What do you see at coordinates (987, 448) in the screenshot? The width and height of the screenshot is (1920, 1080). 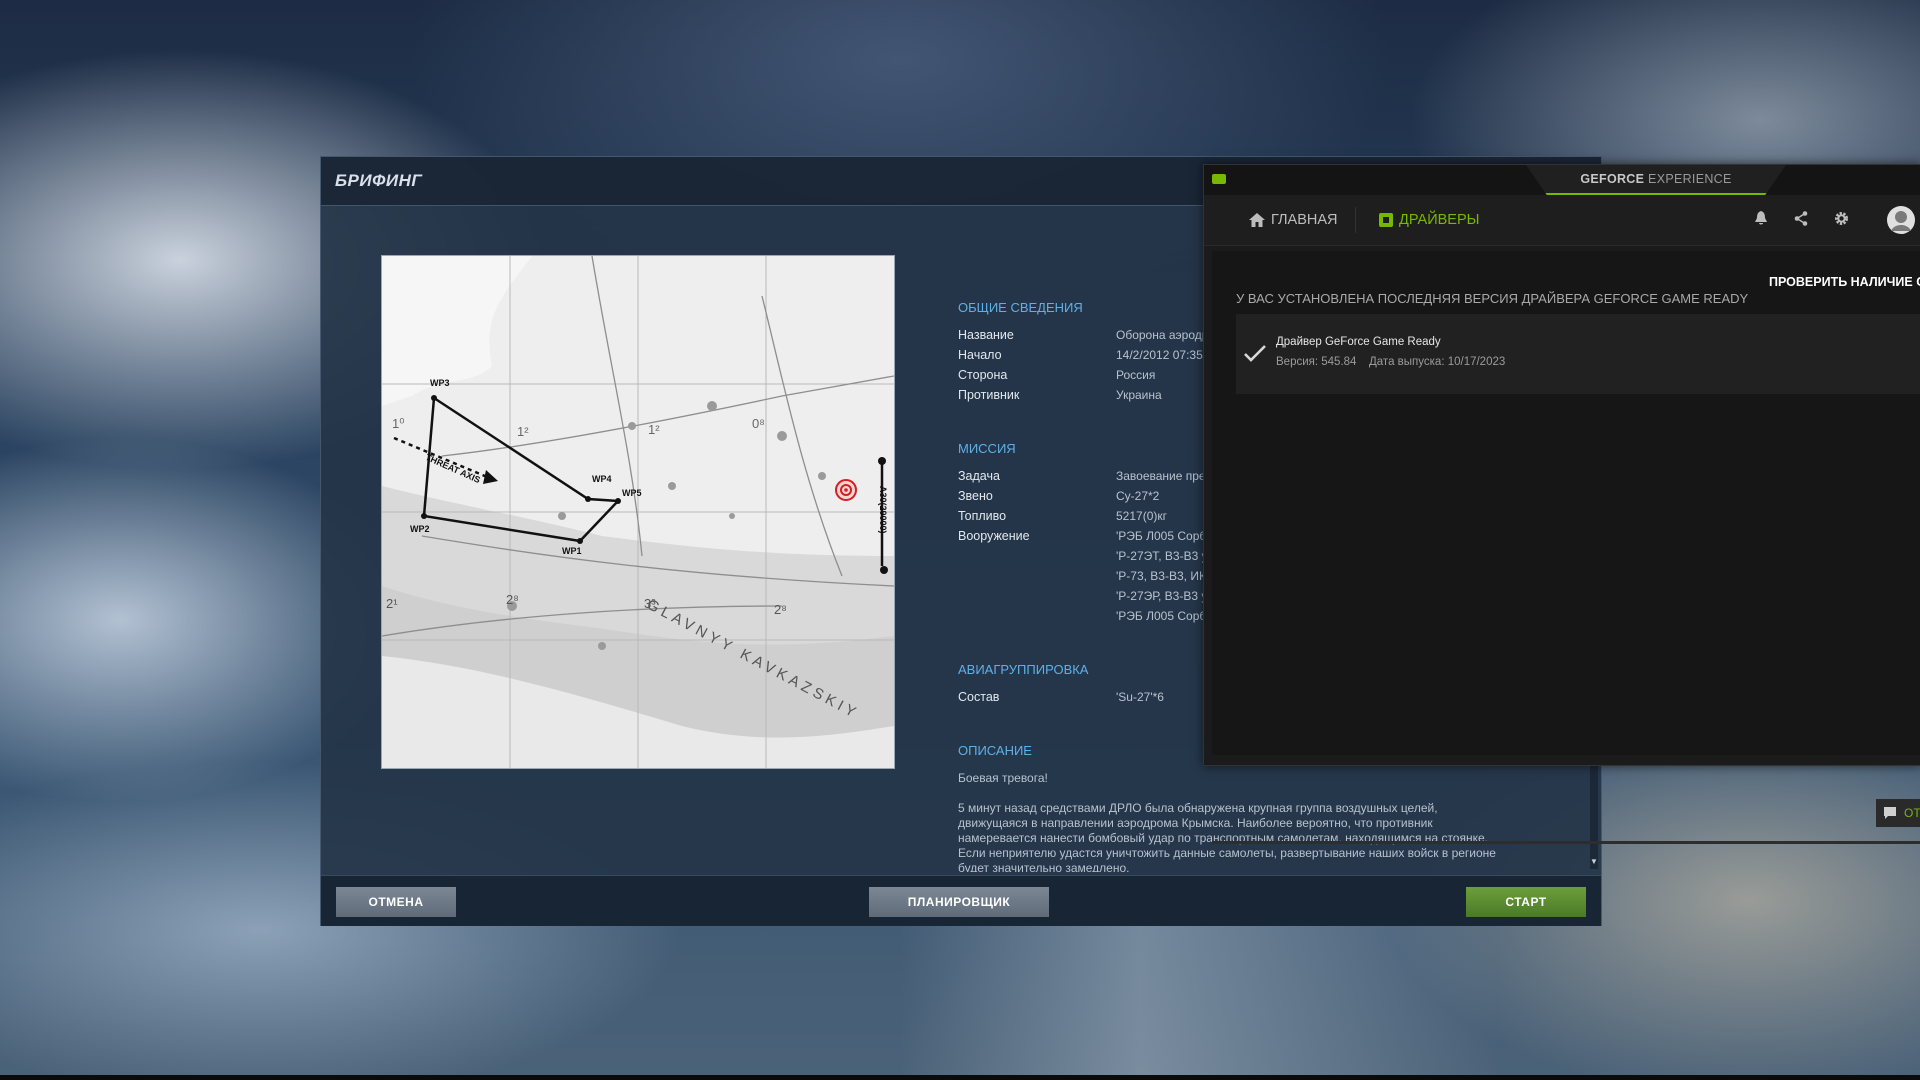 I see `section-title-mission: МИССИЯ` at bounding box center [987, 448].